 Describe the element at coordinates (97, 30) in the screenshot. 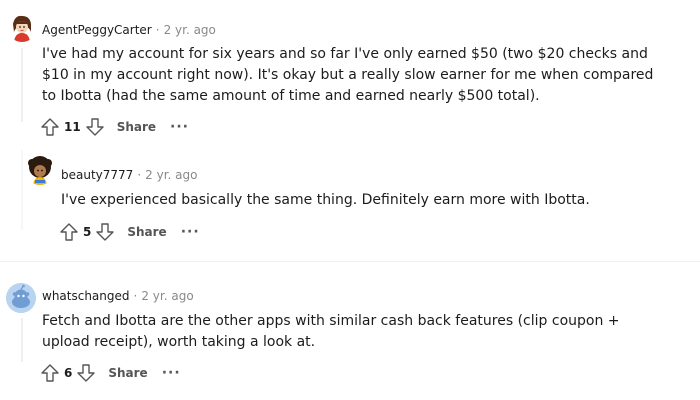

I see `username: AgentPeggyCarter` at that location.